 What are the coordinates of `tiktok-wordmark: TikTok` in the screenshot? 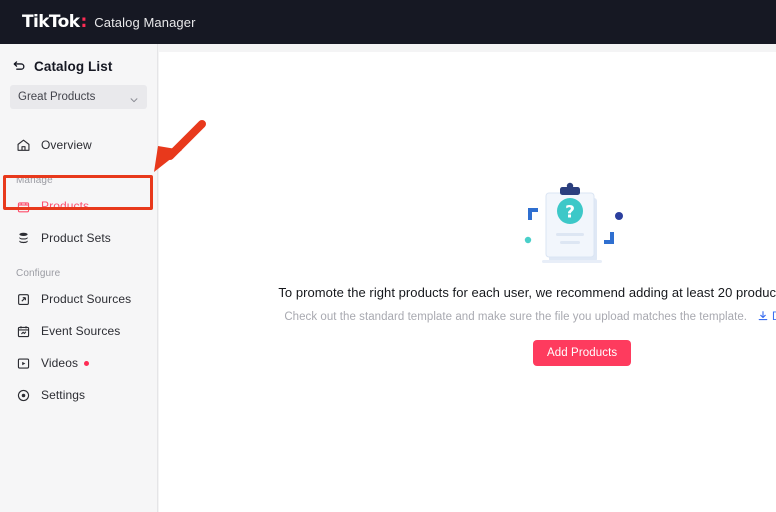 It's located at (51, 22).